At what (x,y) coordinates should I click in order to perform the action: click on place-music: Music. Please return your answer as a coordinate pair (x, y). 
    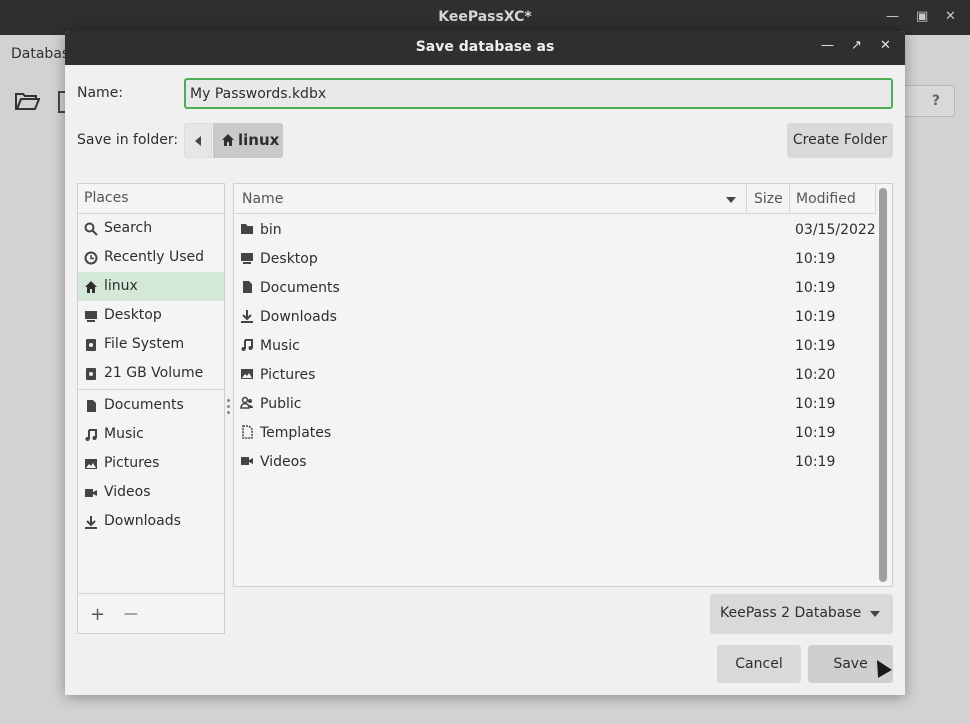
    Looking at the image, I should click on (151, 434).